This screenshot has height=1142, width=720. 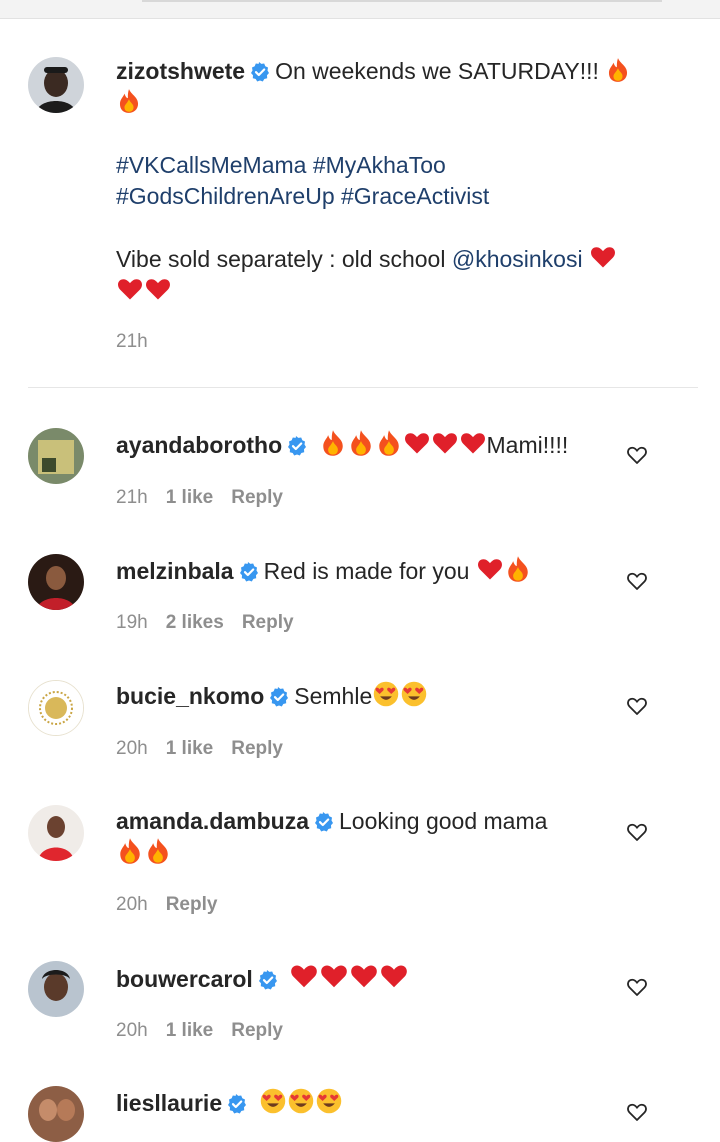 I want to click on comment-username: melzinbala, so click(x=175, y=571).